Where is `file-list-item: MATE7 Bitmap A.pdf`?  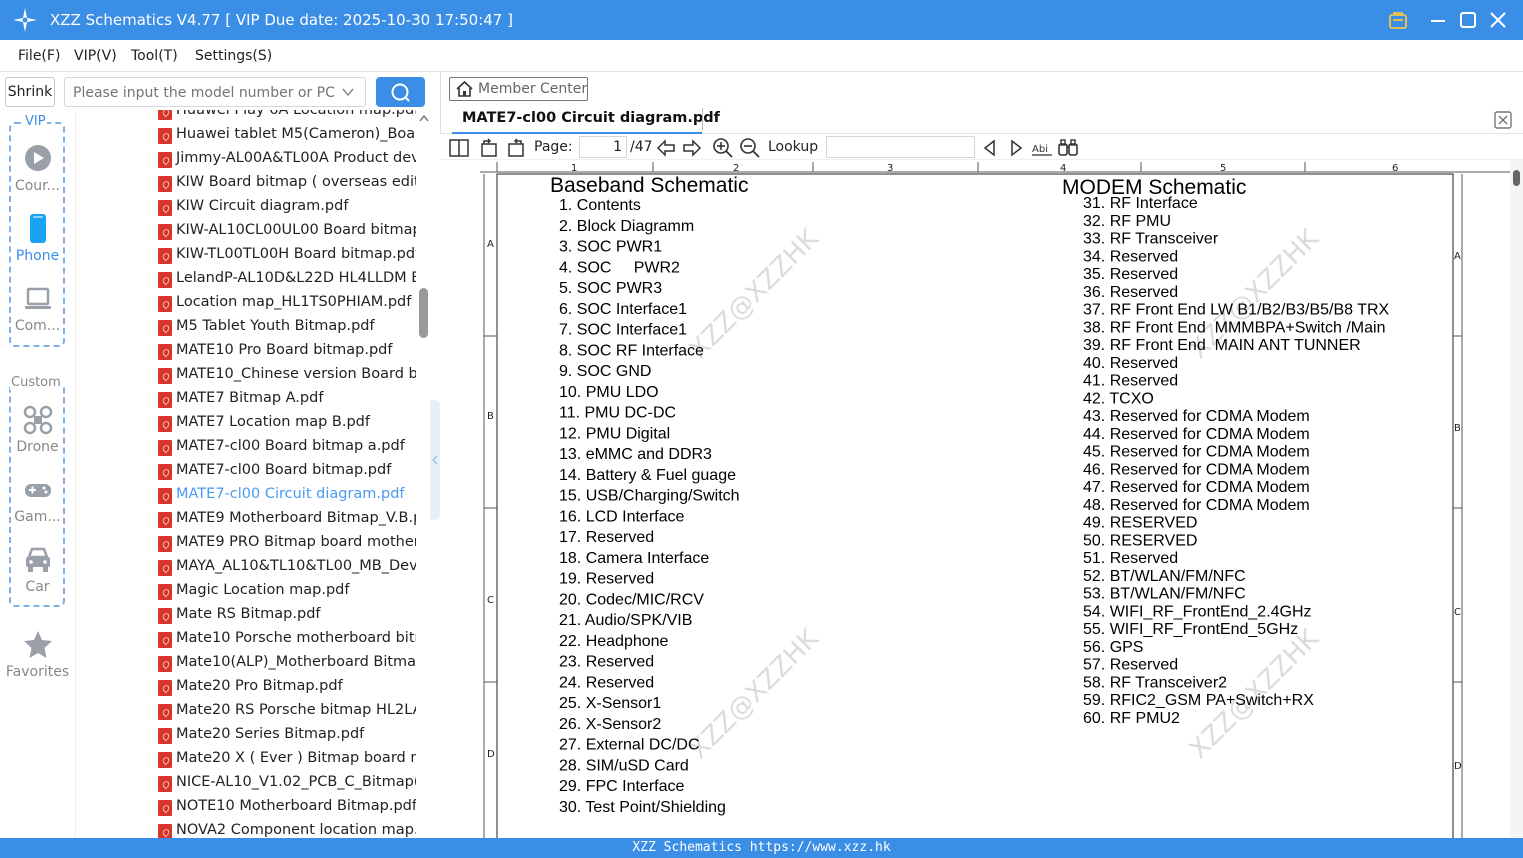 file-list-item: MATE7 Bitmap A.pdf is located at coordinates (246, 400).